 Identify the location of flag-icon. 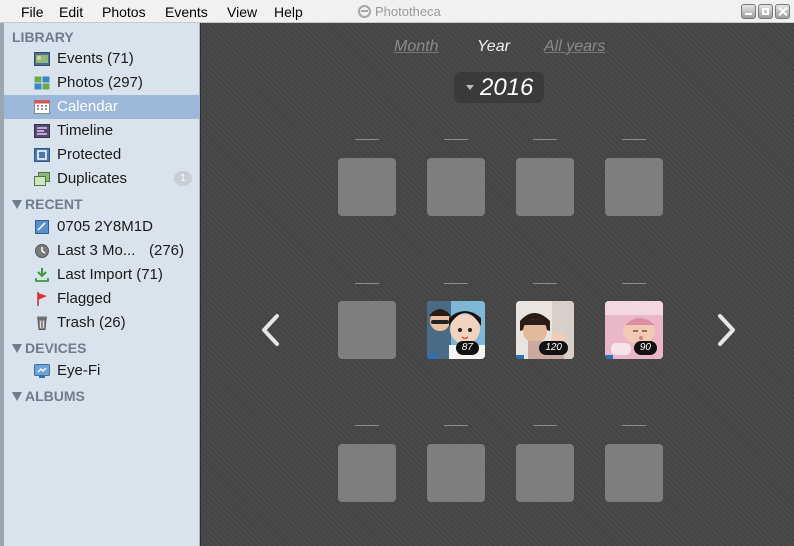
(42, 299).